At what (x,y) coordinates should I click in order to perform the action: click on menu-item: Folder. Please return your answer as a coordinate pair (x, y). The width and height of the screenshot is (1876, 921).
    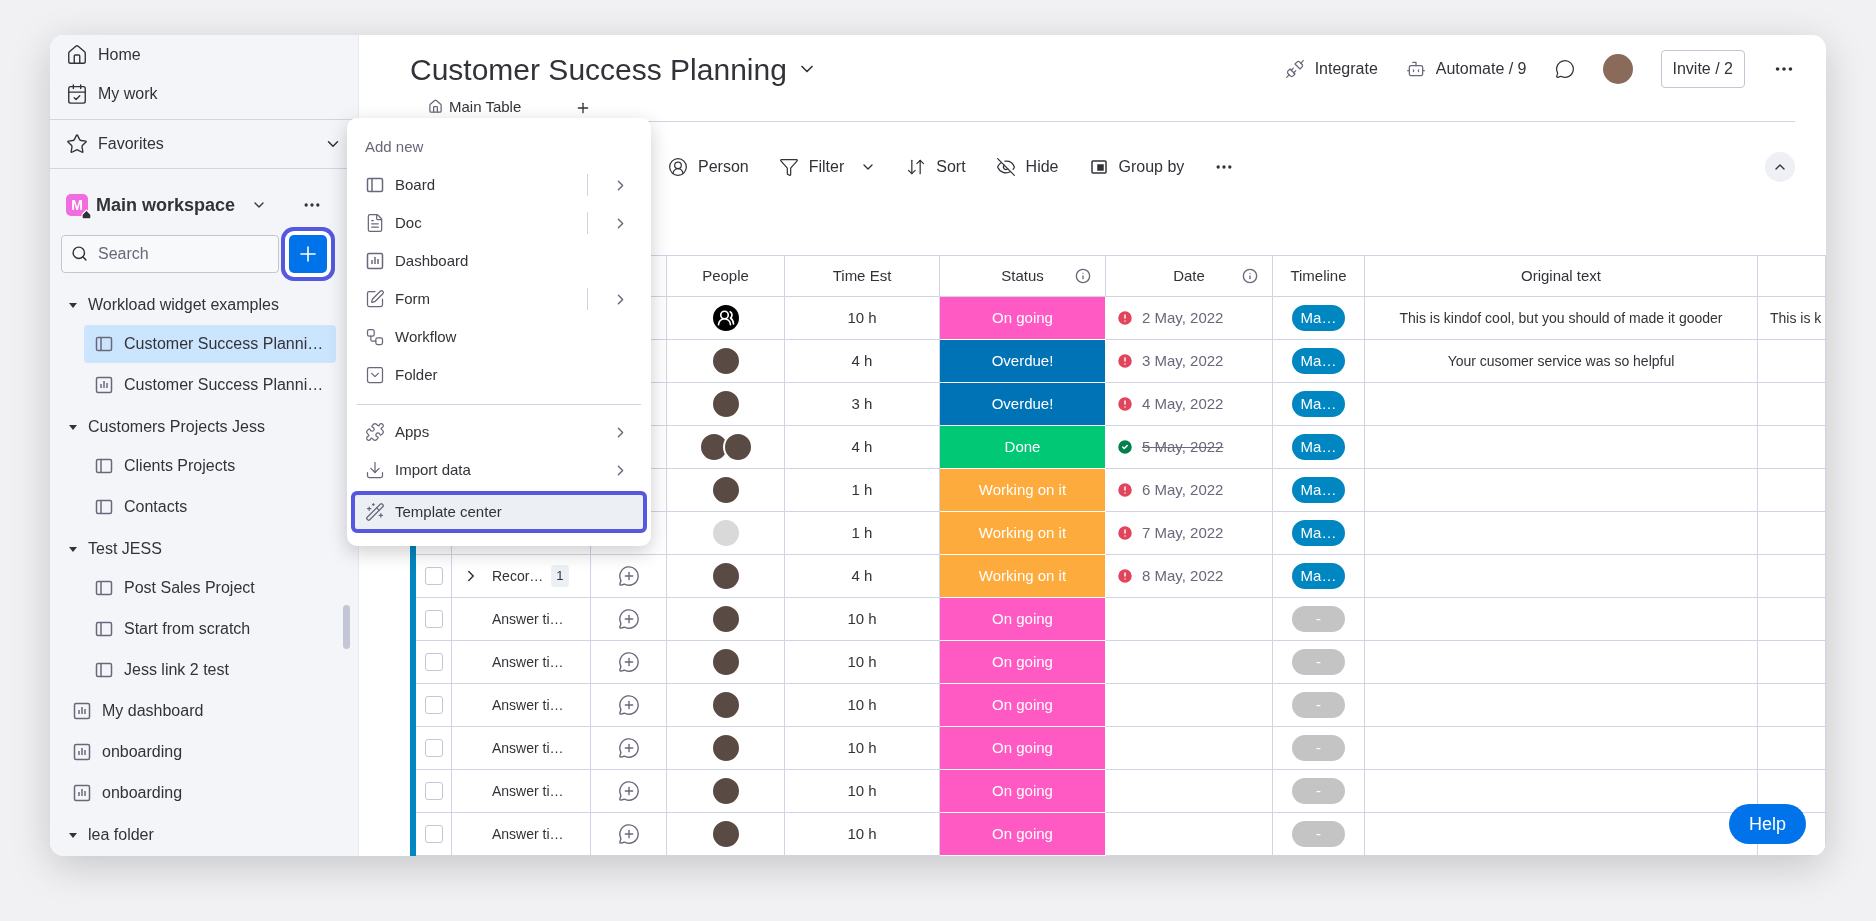
    Looking at the image, I should click on (499, 375).